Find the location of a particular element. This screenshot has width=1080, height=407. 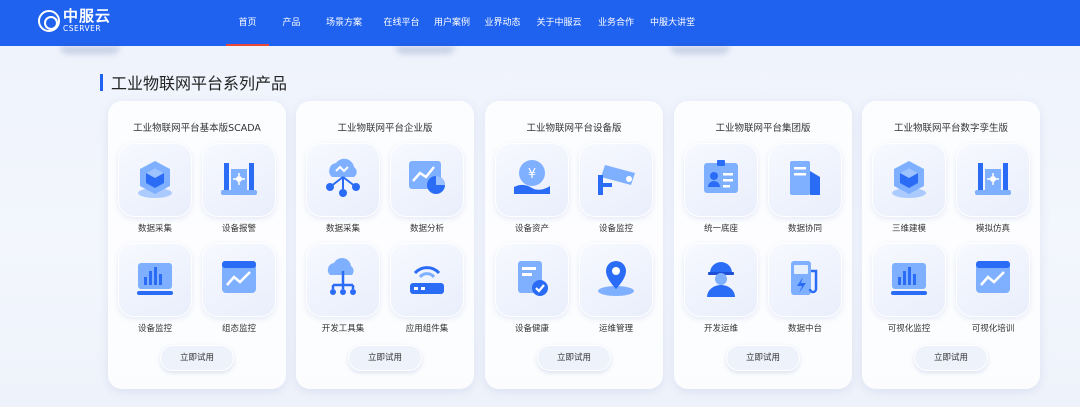

health-doc-icon is located at coordinates (533, 278).